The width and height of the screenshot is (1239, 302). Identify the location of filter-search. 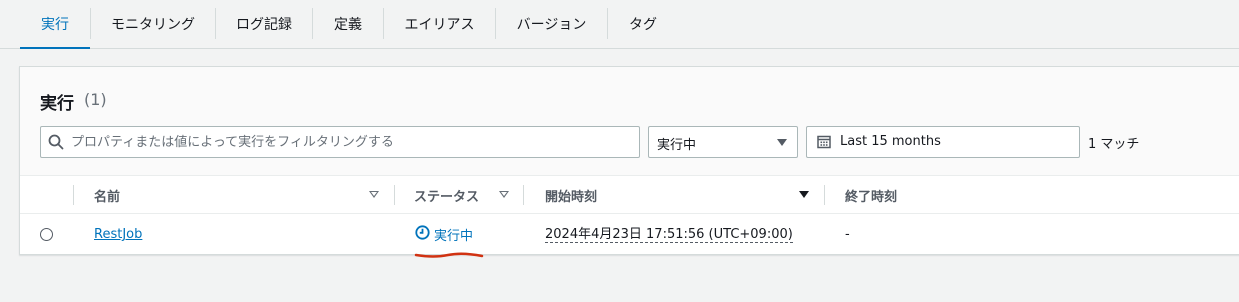
(340, 142).